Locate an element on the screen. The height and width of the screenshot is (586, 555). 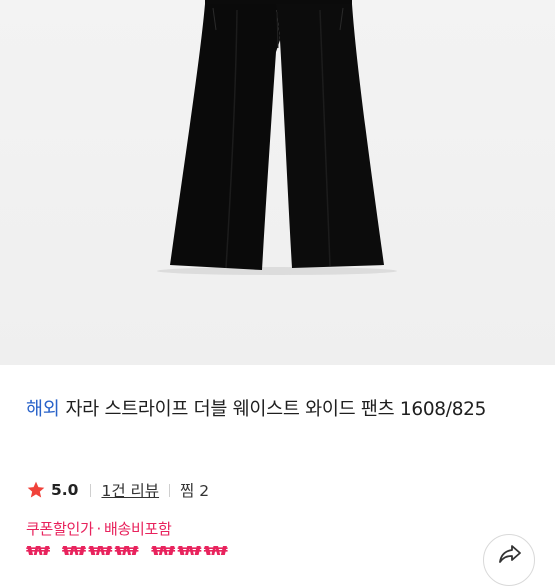
price-partial: ₩ ₩₩₩,₩₩₩₩ is located at coordinates (131, 550).